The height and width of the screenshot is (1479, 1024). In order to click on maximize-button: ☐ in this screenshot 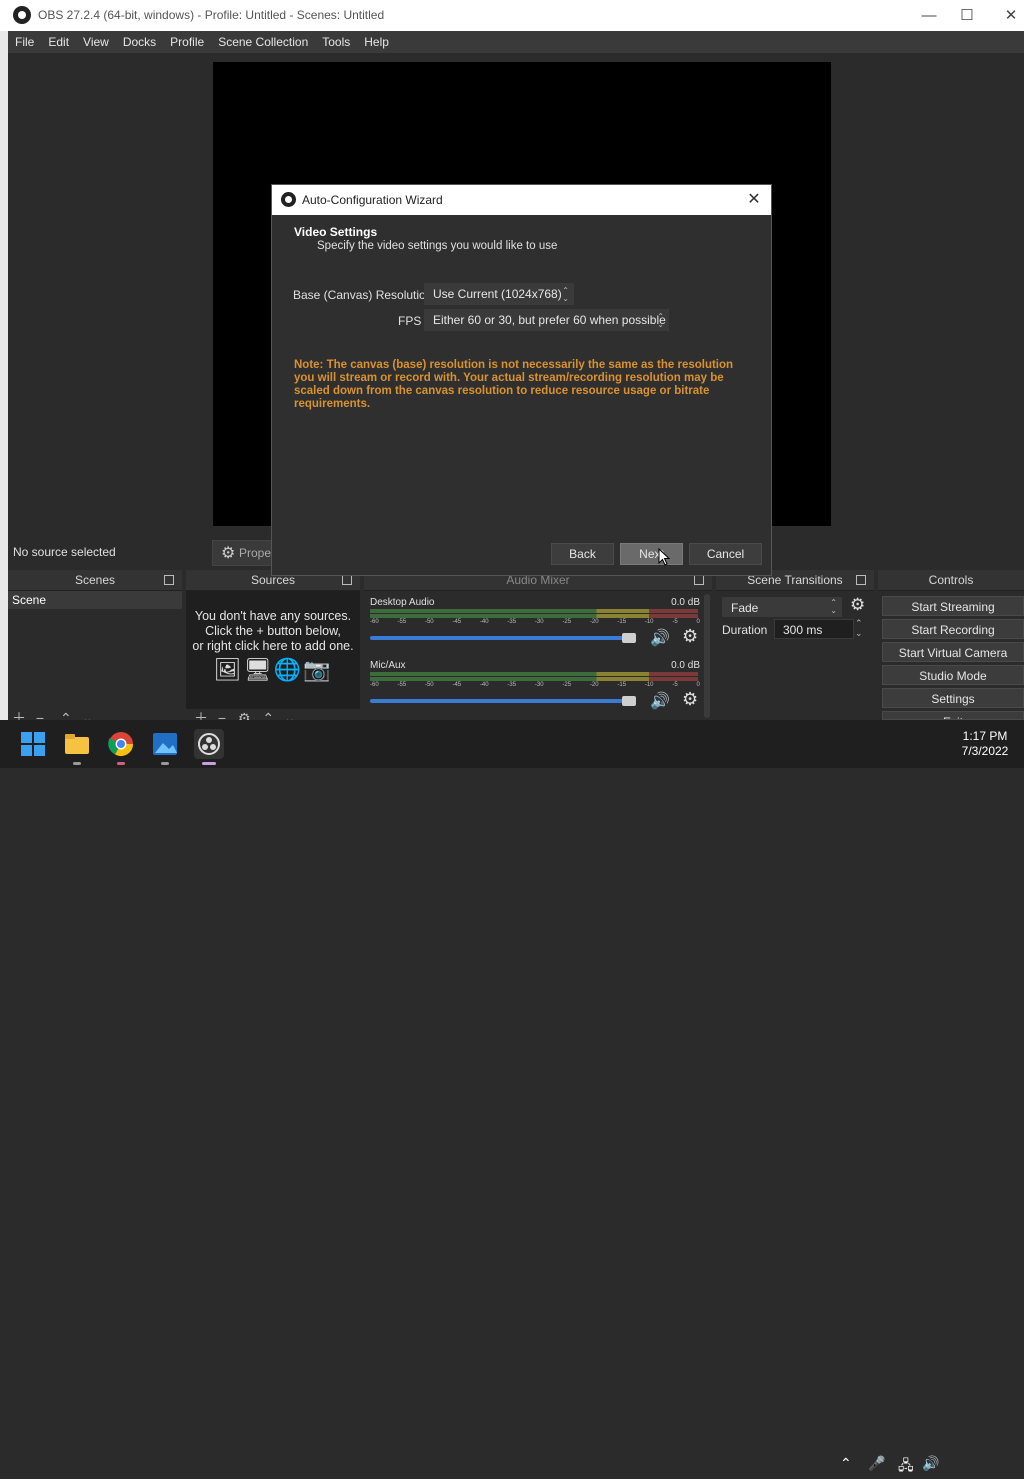, I will do `click(967, 15)`.